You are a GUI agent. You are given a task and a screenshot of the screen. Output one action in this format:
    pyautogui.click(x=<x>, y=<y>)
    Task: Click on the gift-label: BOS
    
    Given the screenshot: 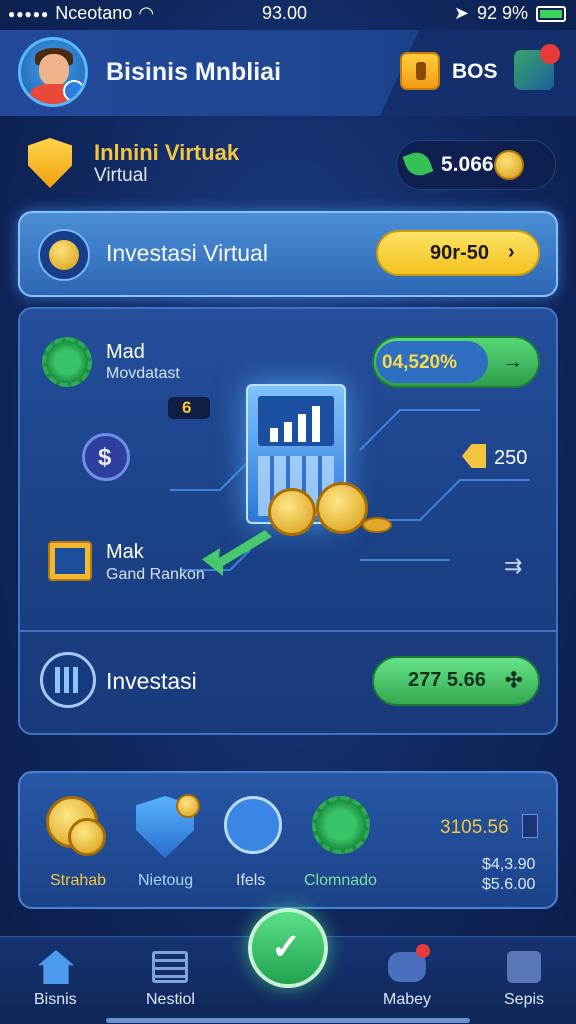 What is the action you would take?
    pyautogui.click(x=475, y=71)
    